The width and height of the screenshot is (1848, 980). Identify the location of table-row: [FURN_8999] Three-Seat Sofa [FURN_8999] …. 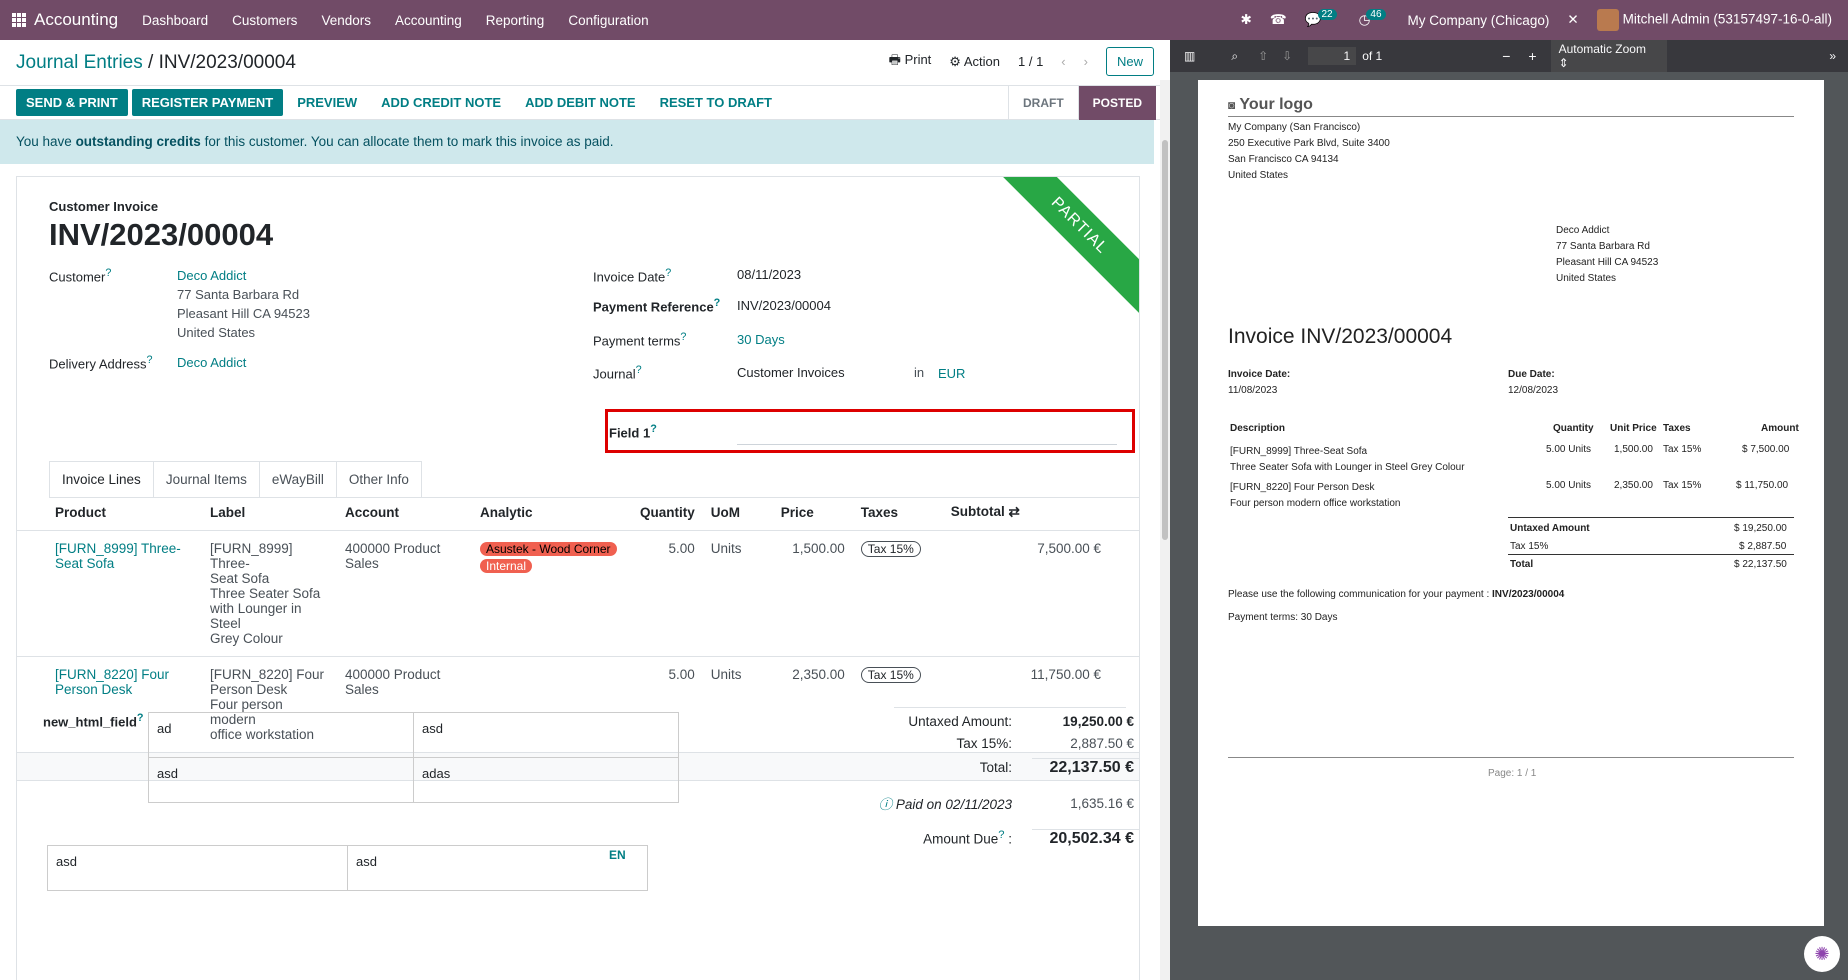
(578, 593).